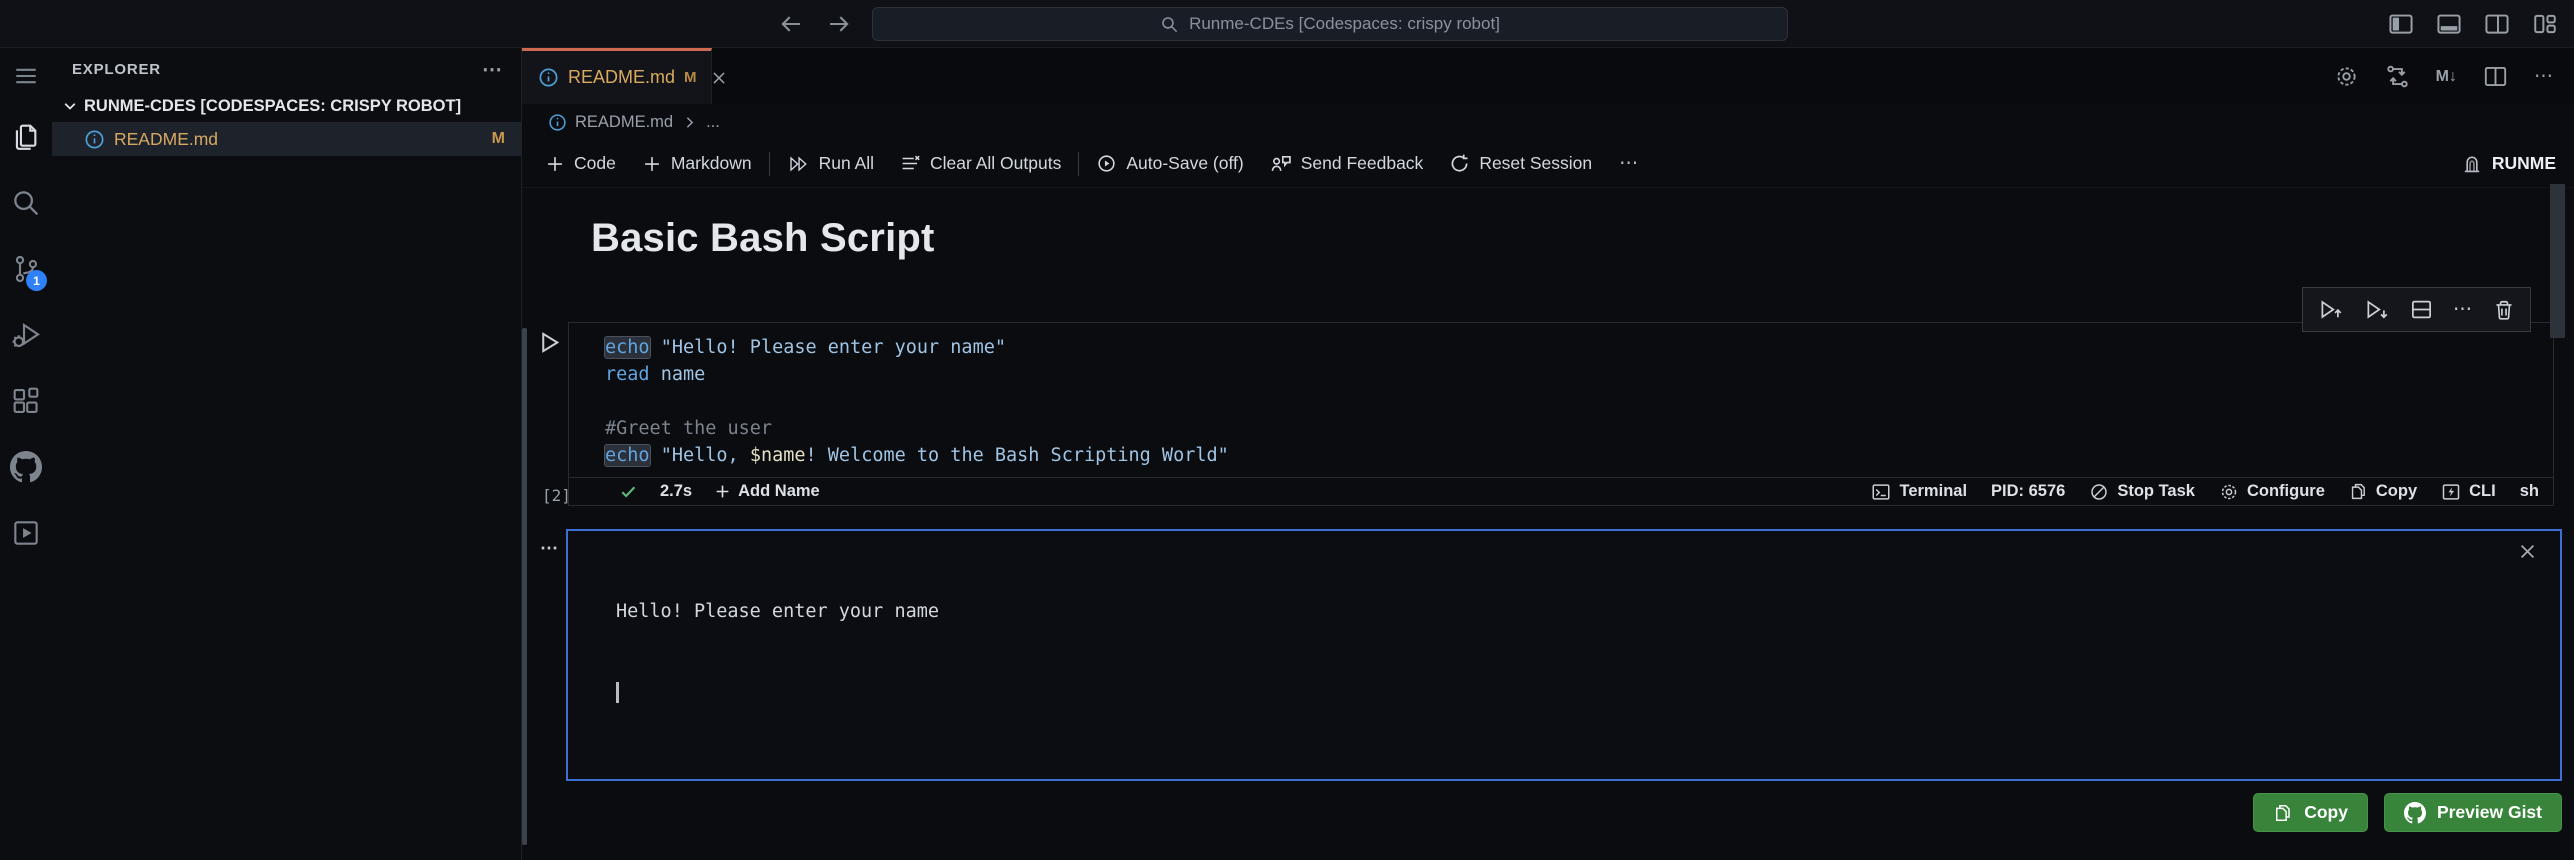  I want to click on toggle-panel-icon, so click(2449, 24).